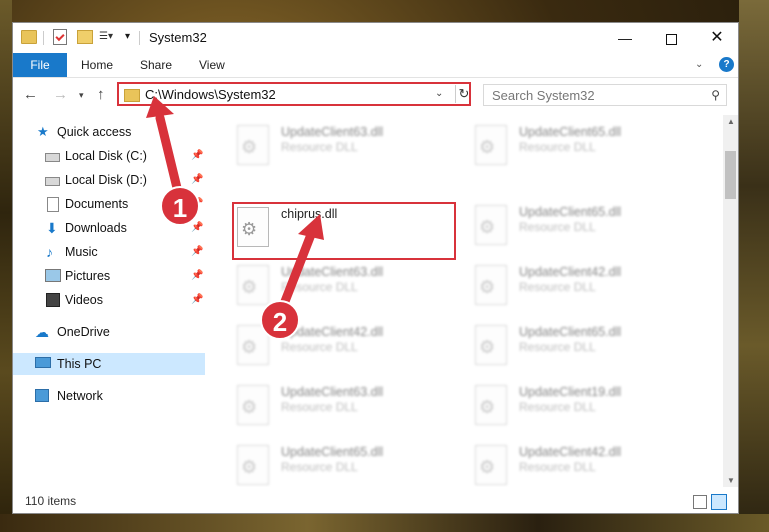  What do you see at coordinates (309, 214) in the screenshot?
I see `file-name: chiprus.dll` at bounding box center [309, 214].